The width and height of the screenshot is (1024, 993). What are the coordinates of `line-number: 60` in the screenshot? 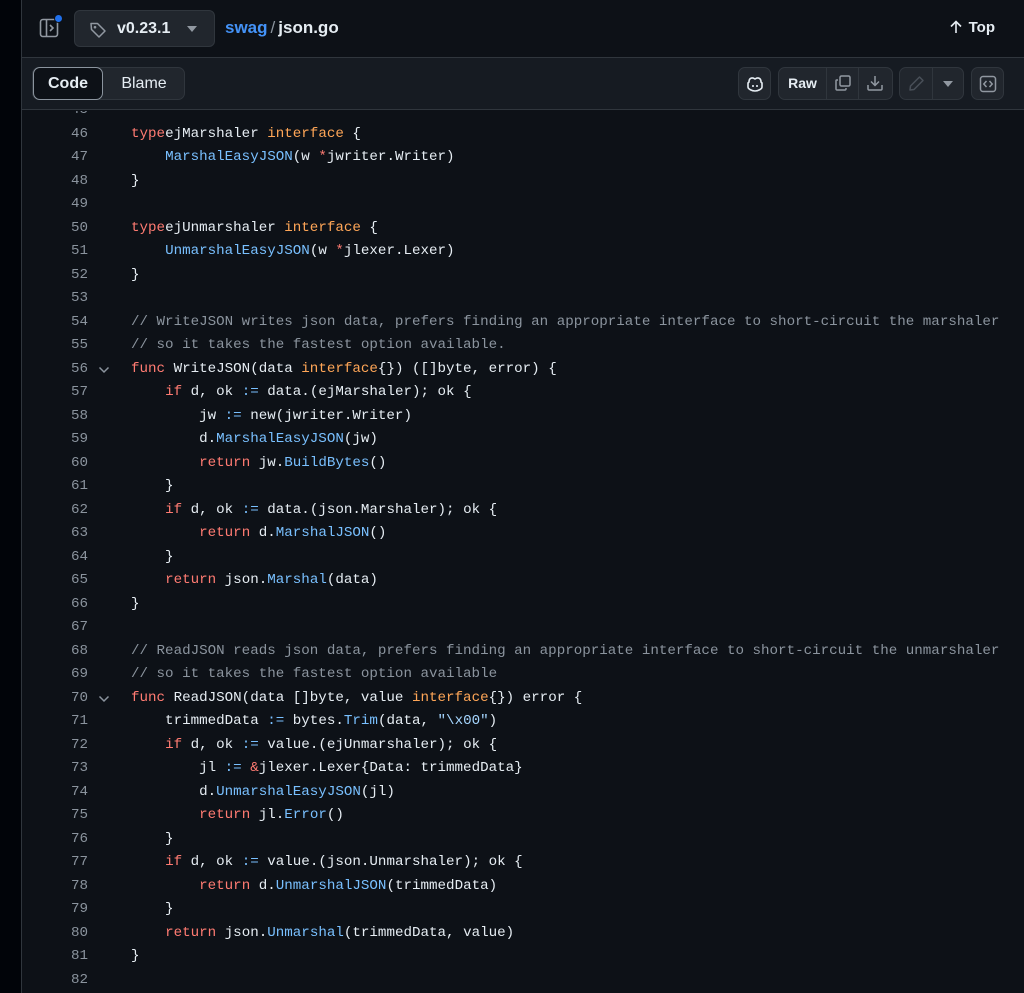 It's located at (55, 464).